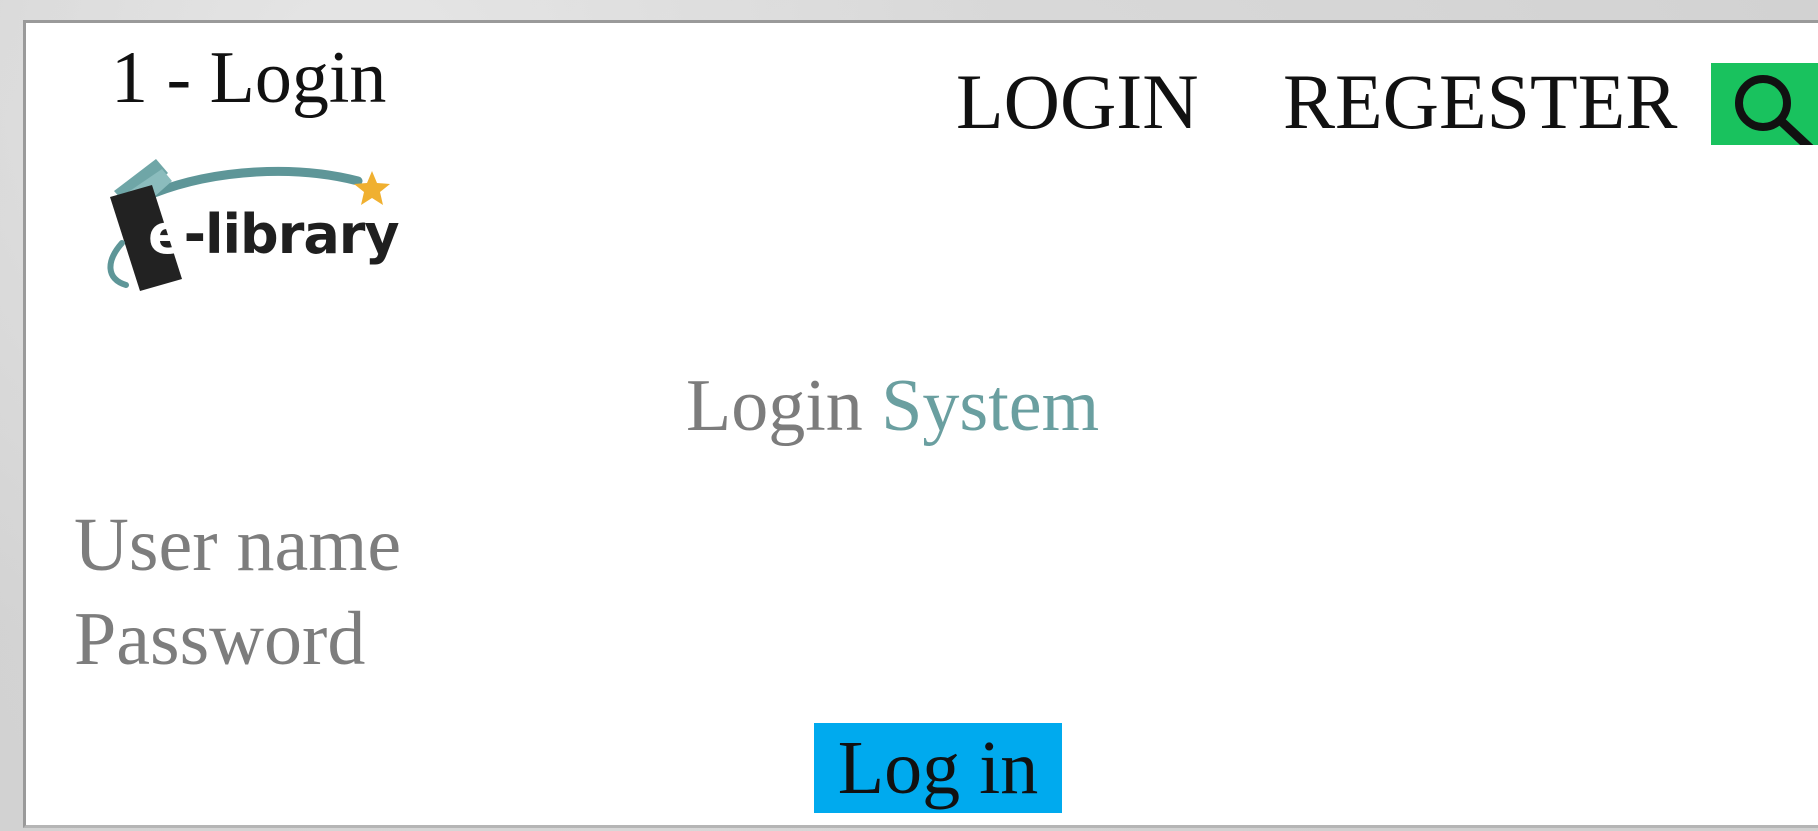 The width and height of the screenshot is (1818, 831). I want to click on nav-login-link: LOGIN, so click(1077, 102).